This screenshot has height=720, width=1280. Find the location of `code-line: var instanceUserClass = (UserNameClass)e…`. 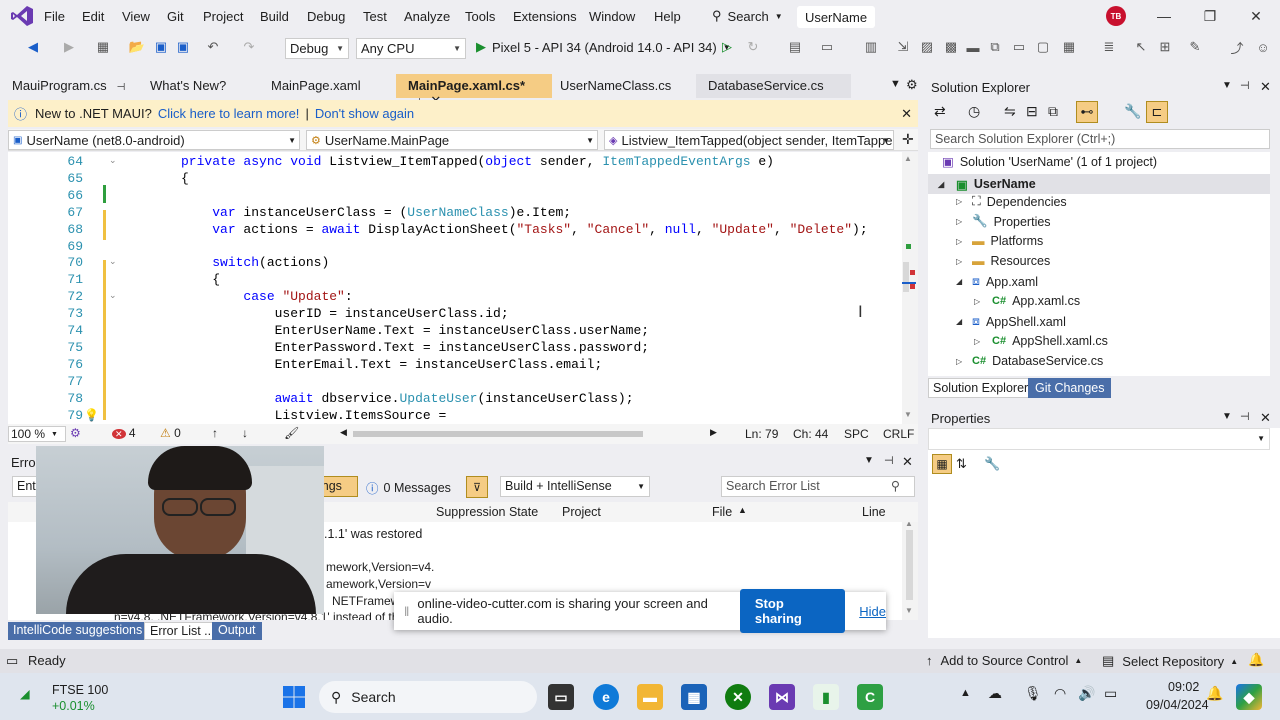

code-line: var instanceUserClass = (UserNameClass)e… is located at coordinates (376, 212).